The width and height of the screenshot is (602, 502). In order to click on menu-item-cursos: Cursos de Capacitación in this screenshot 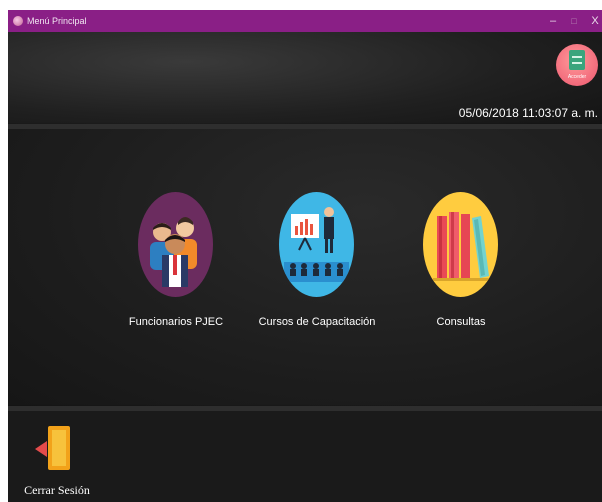, I will do `click(317, 264)`.